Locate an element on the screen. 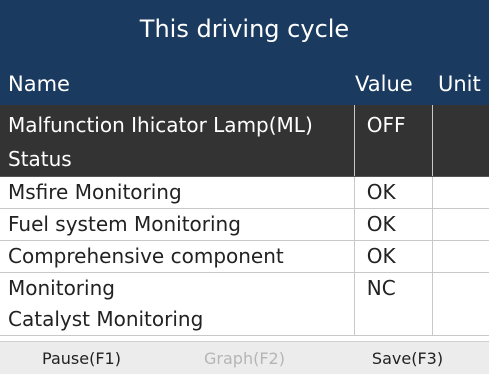 Image resolution: width=489 pixels, height=374 pixels. row-value: NC is located at coordinates (381, 288).